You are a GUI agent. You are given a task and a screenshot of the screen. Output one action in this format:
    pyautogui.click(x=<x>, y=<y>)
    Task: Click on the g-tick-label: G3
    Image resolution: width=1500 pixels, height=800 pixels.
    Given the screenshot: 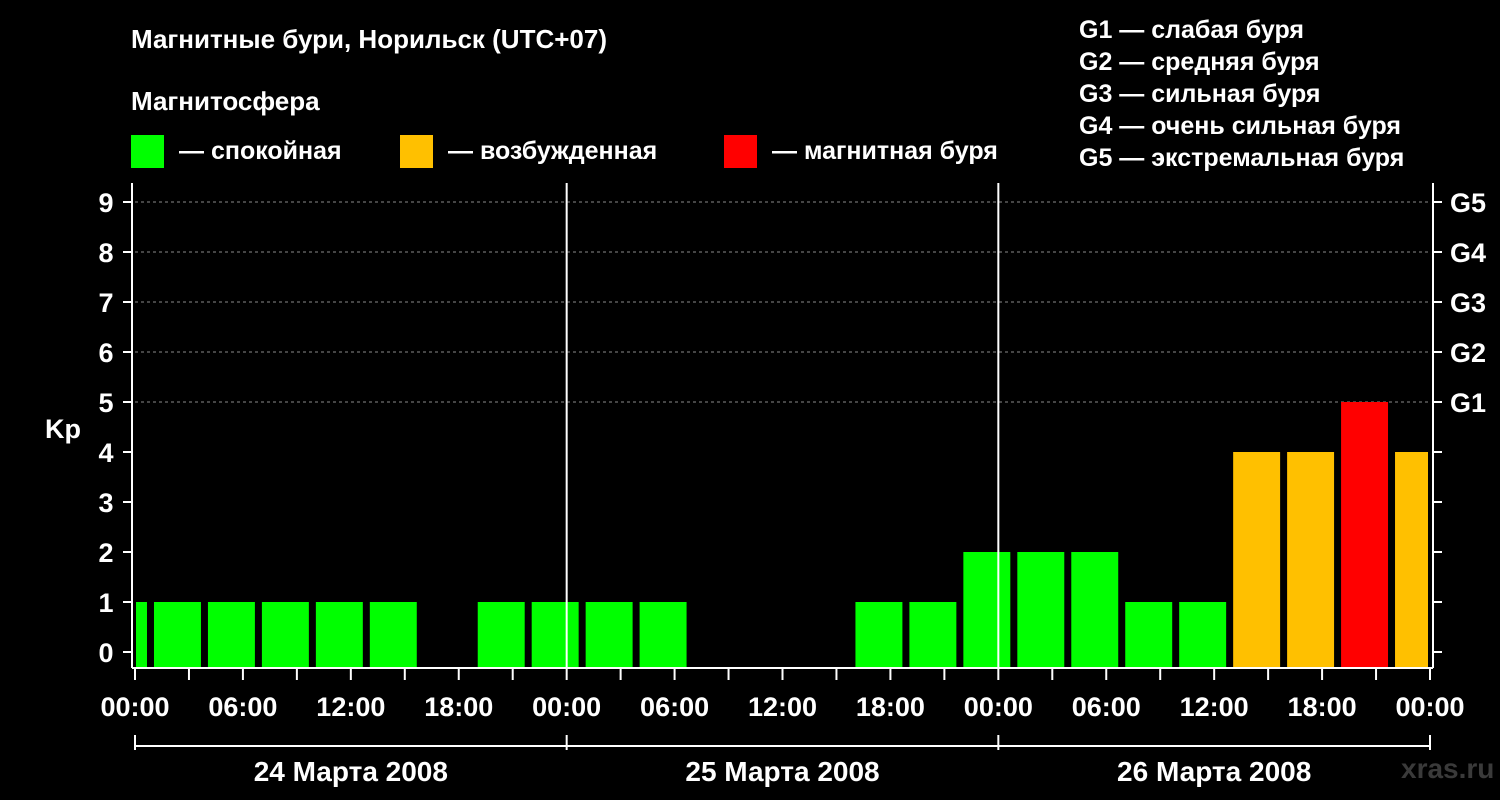 What is the action you would take?
    pyautogui.click(x=1468, y=303)
    